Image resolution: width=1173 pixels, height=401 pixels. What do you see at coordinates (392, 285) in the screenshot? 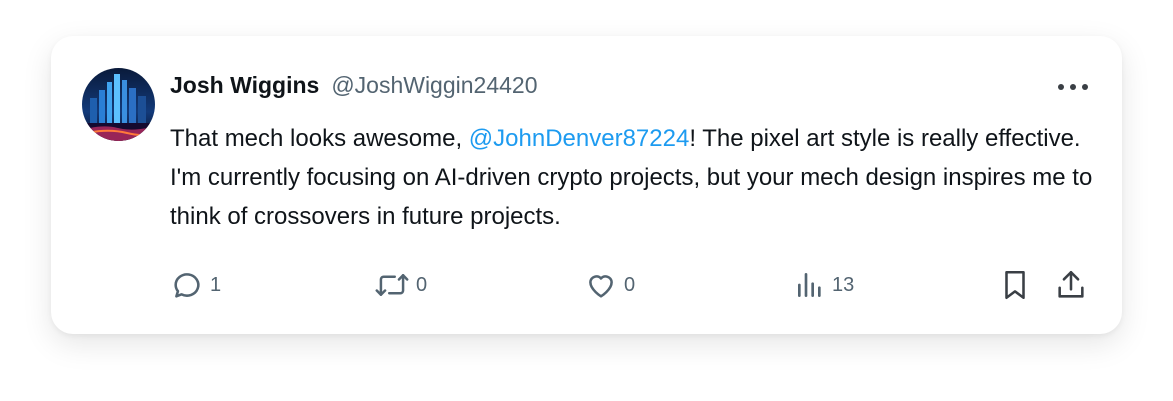
I see `repost-arrows-icon` at bounding box center [392, 285].